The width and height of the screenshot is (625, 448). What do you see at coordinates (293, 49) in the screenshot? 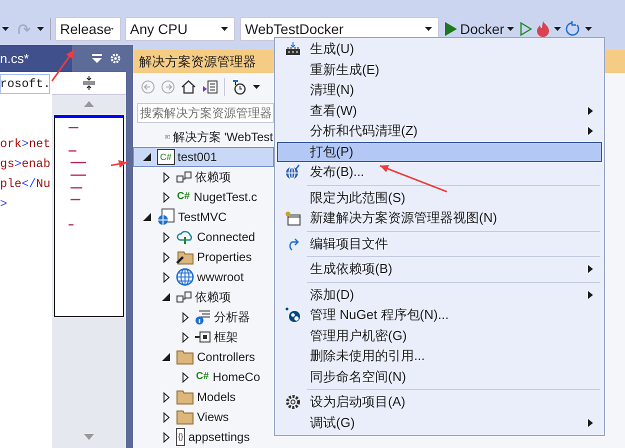
I see `build-icon` at bounding box center [293, 49].